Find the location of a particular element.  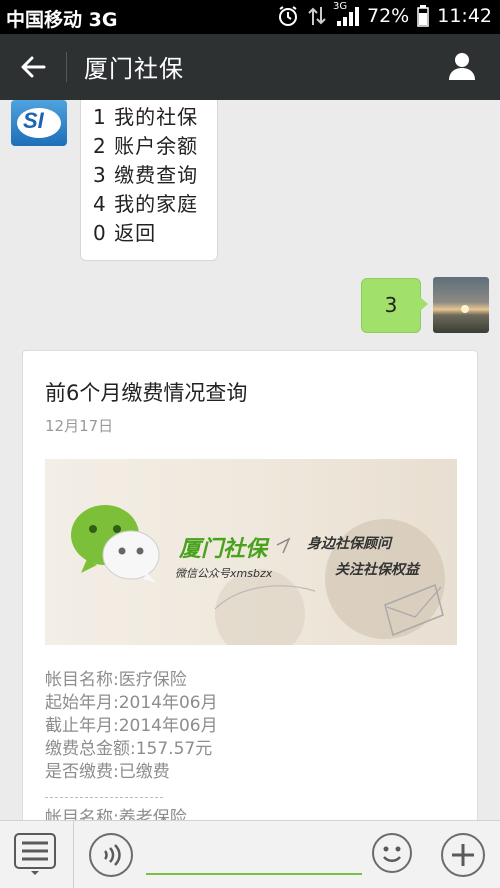

detail-line-next: 帐目名称:养老保险 is located at coordinates (116, 814).